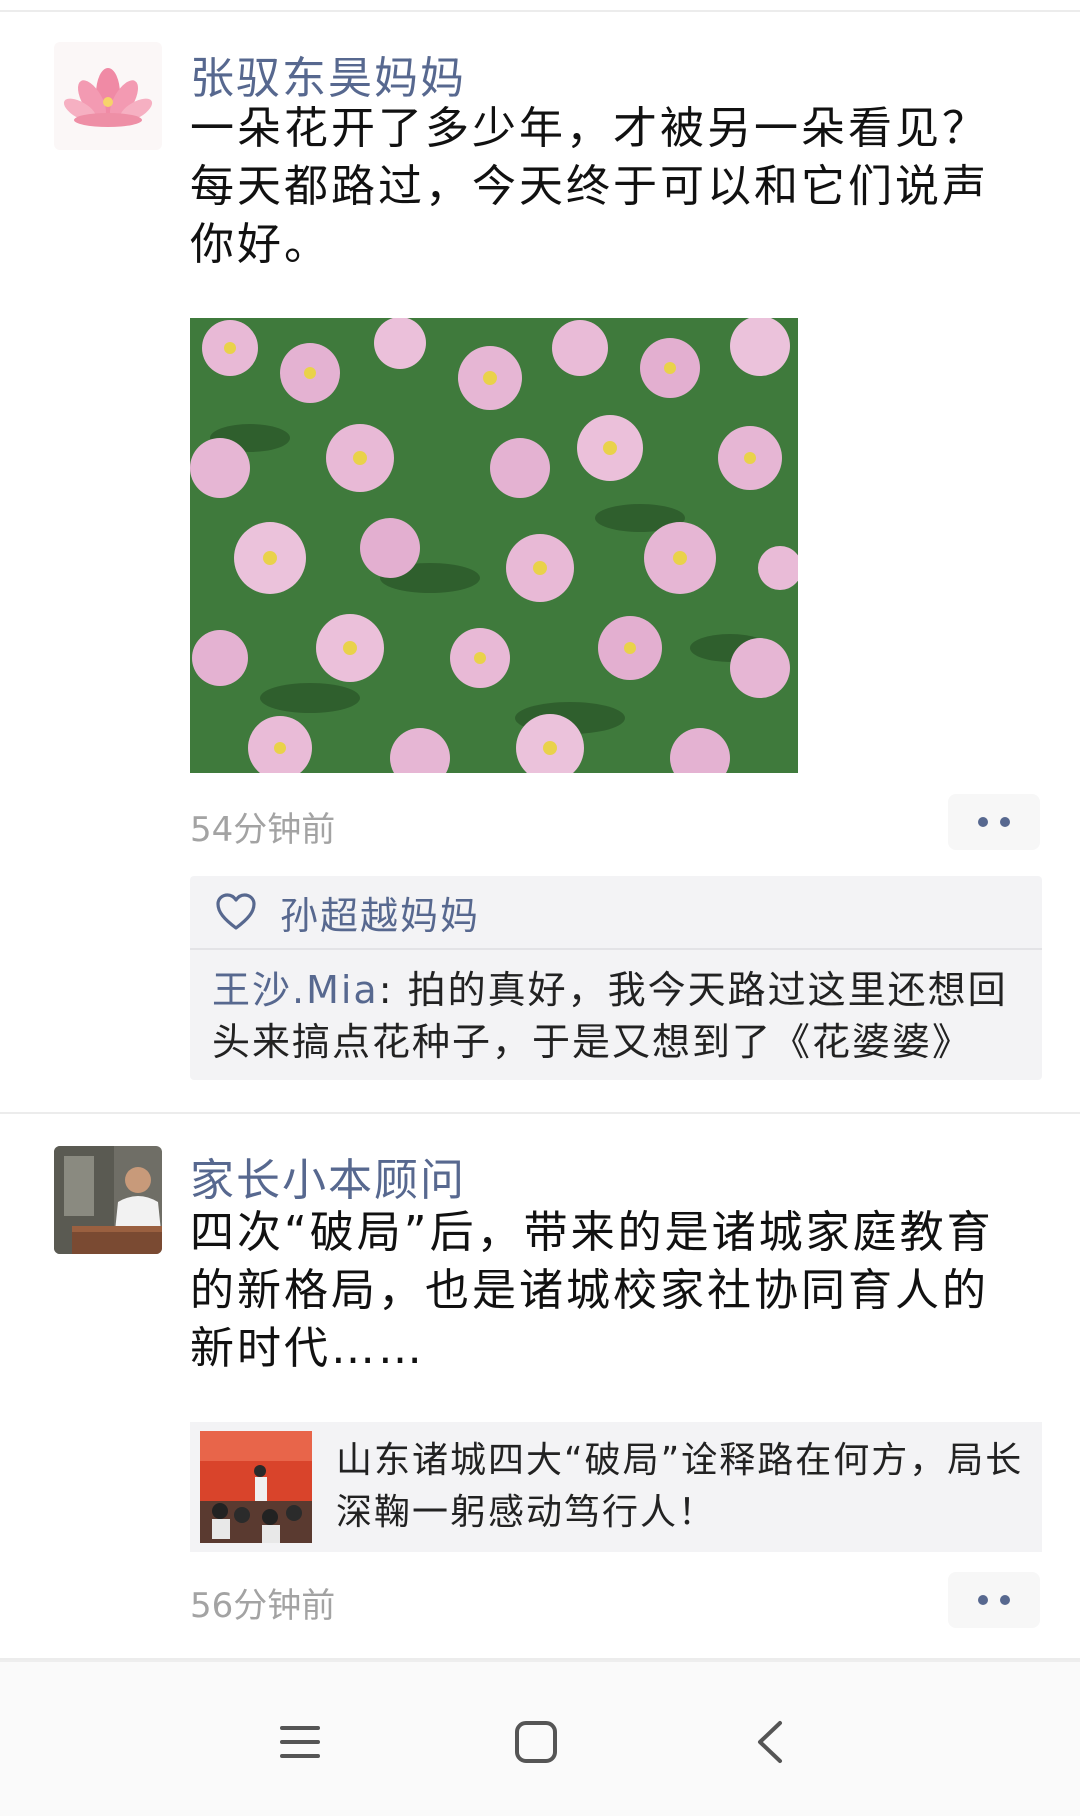 The height and width of the screenshot is (1816, 1080). What do you see at coordinates (295, 990) in the screenshot?
I see `comment-author: 王沙.Mia` at bounding box center [295, 990].